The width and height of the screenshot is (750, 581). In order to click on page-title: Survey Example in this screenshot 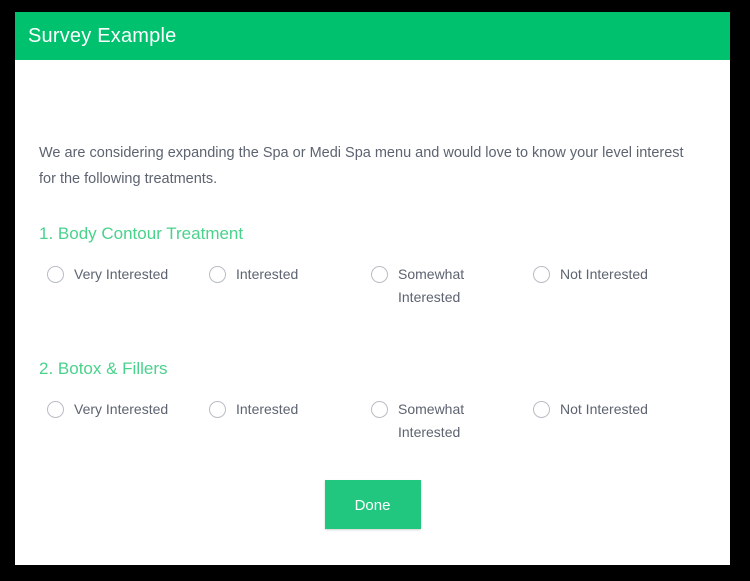, I will do `click(102, 36)`.